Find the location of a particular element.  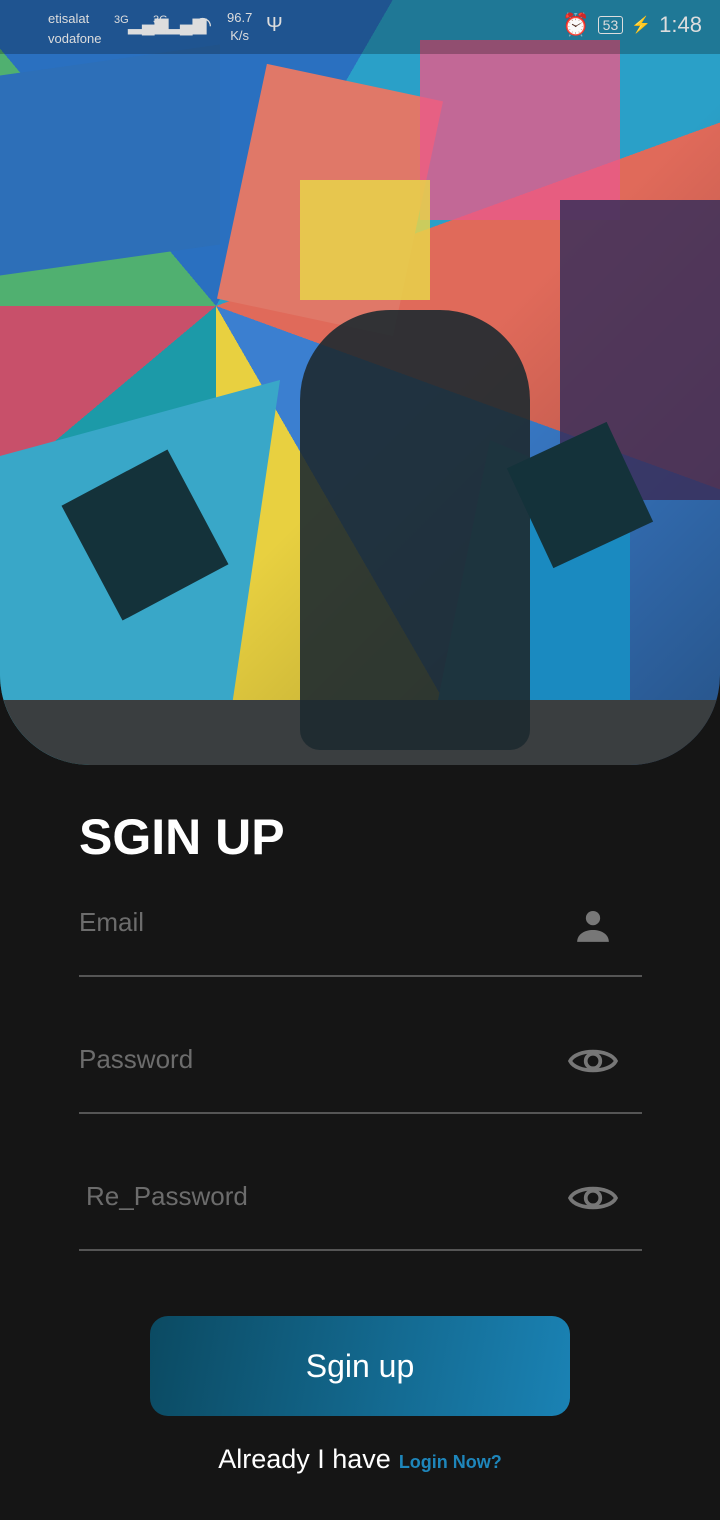

email-field: Email is located at coordinates (360, 942).